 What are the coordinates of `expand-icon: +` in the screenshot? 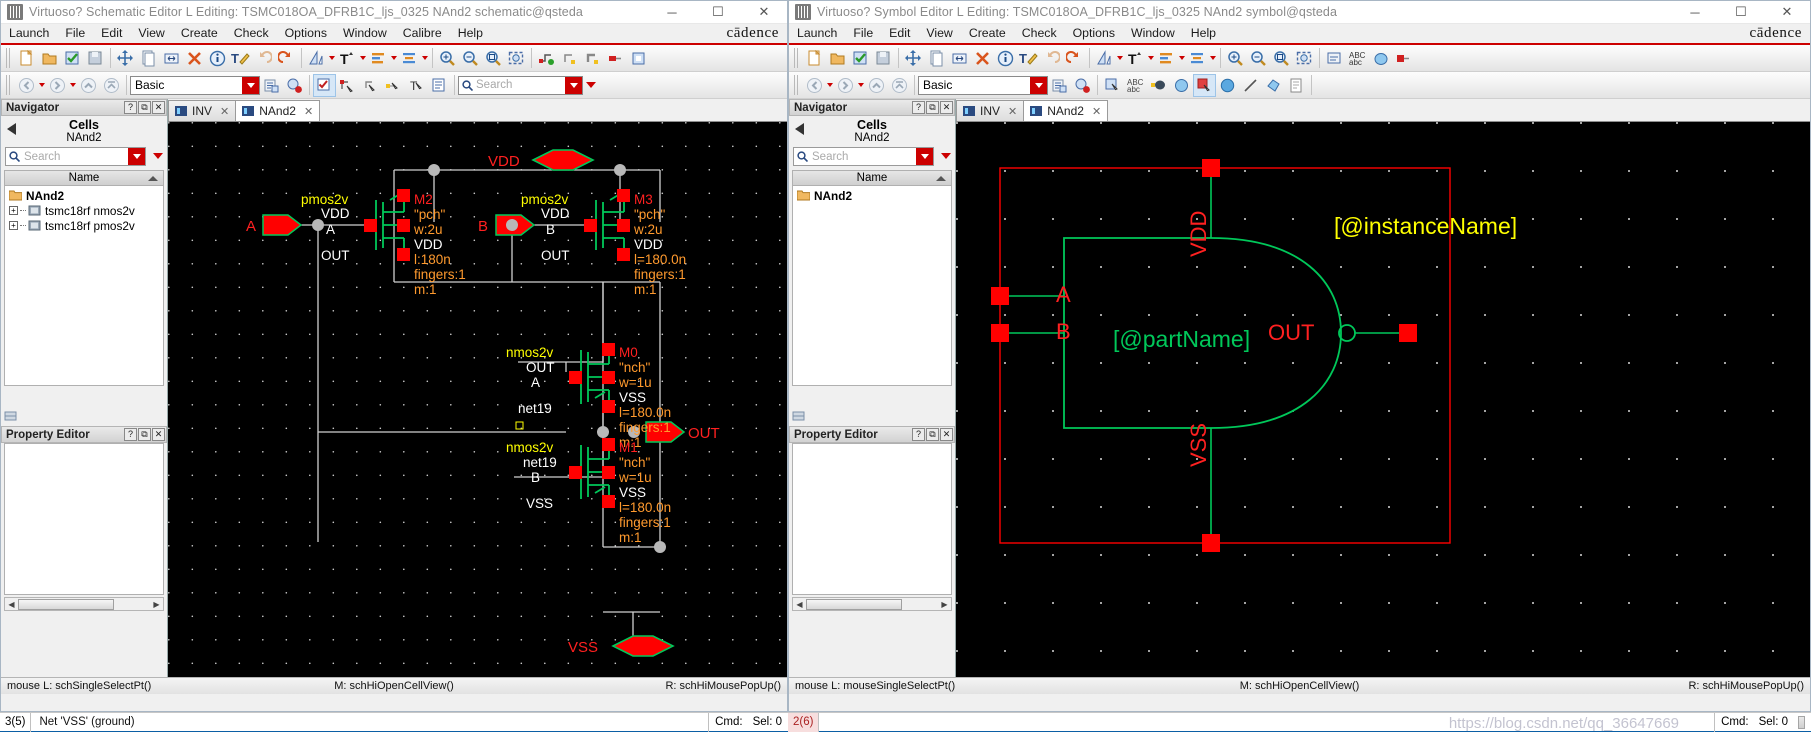 It's located at (13, 225).